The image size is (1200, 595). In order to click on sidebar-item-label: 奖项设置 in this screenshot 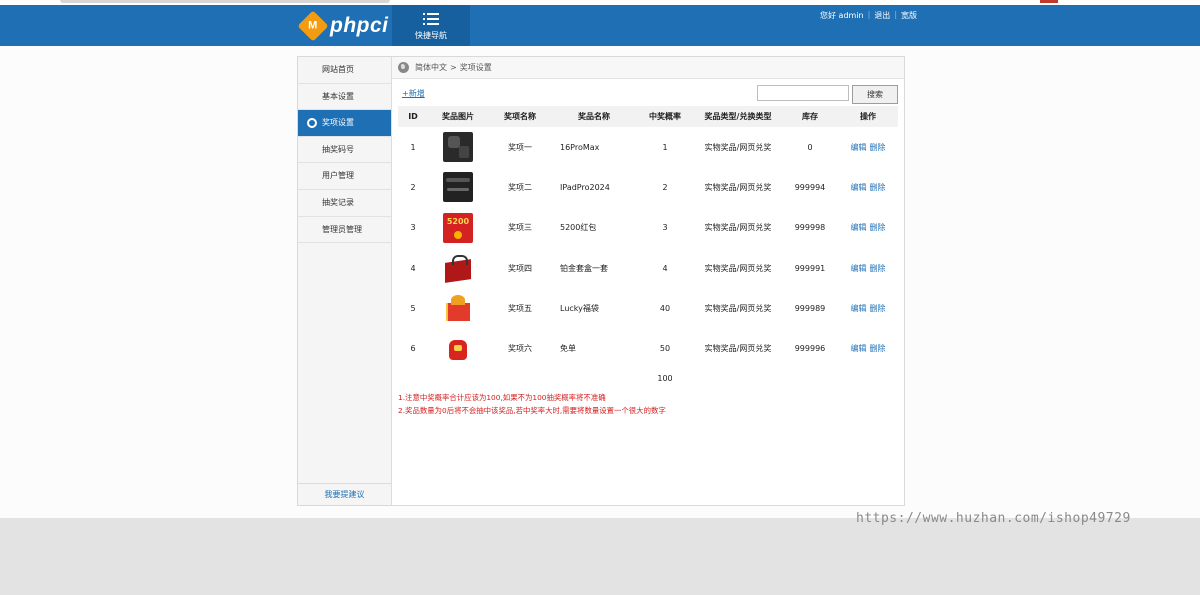, I will do `click(338, 123)`.